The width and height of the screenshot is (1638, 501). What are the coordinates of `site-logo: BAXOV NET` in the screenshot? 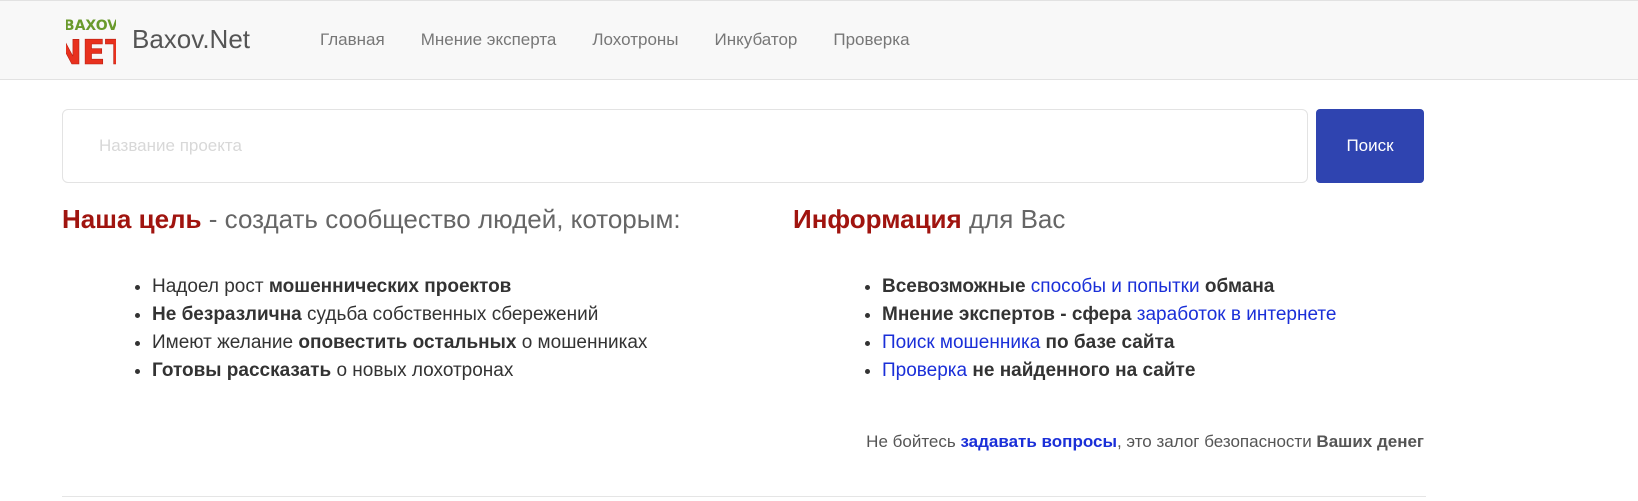 It's located at (91, 41).